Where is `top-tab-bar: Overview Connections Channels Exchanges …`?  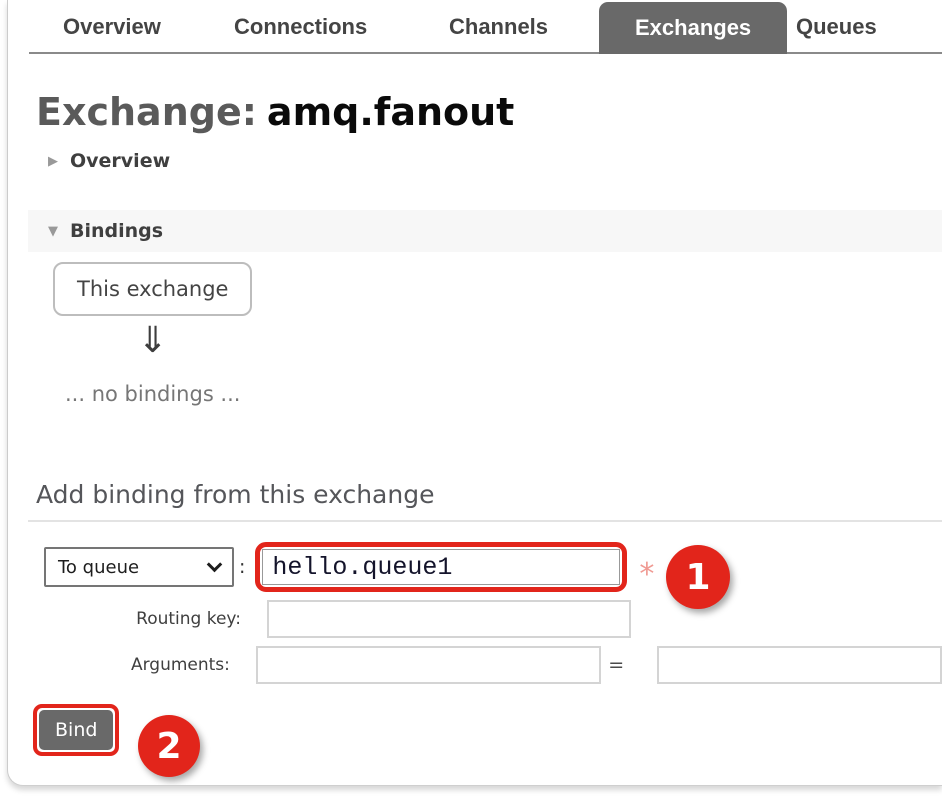 top-tab-bar: Overview Connections Channels Exchanges … is located at coordinates (475, 27).